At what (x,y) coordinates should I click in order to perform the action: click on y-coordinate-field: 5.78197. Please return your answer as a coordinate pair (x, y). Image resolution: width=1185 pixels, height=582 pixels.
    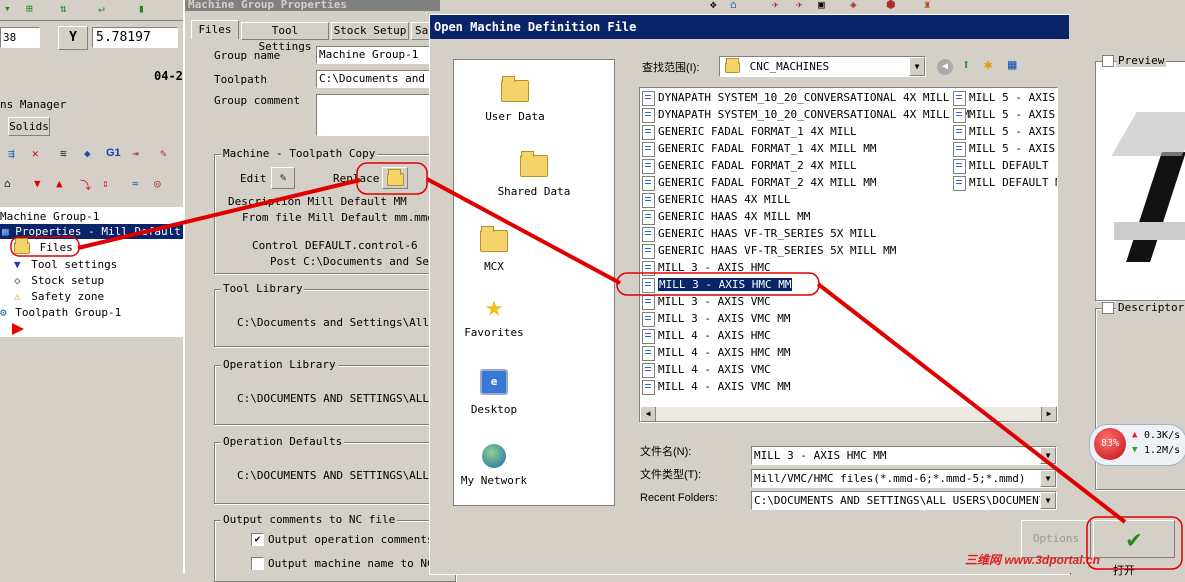
    Looking at the image, I should click on (135, 37).